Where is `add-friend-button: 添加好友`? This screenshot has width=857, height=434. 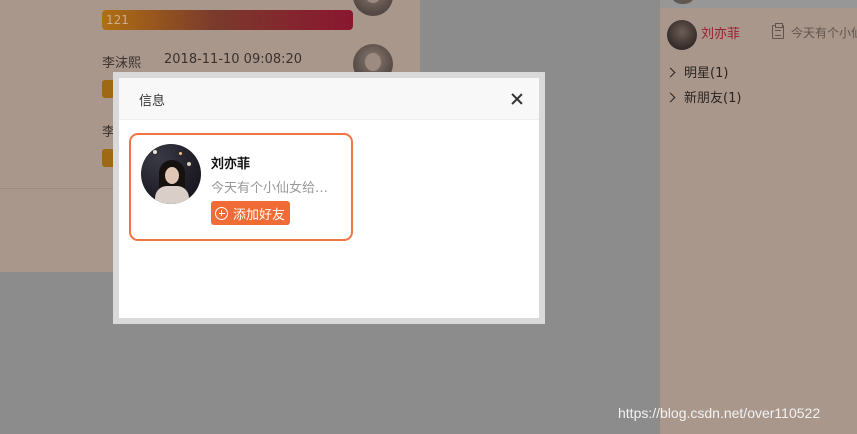
add-friend-button: 添加好友 is located at coordinates (251, 213).